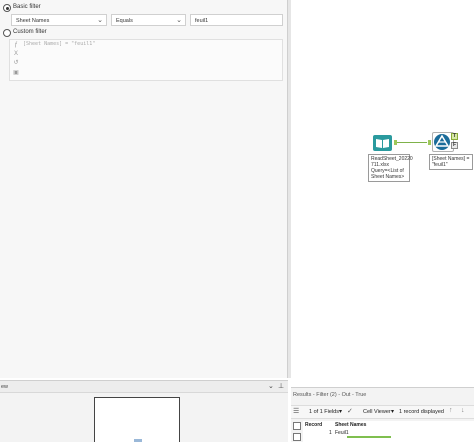 This screenshot has width=474, height=442. Describe the element at coordinates (27, 7) in the screenshot. I see `basic-filter-label: Basic filter` at that location.